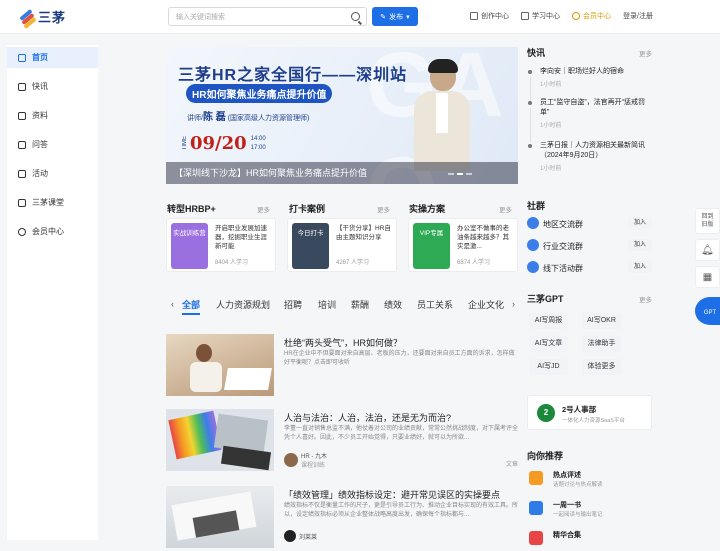 This screenshot has width=720, height=551. I want to click on chevron-left-icon: ‹, so click(172, 304).